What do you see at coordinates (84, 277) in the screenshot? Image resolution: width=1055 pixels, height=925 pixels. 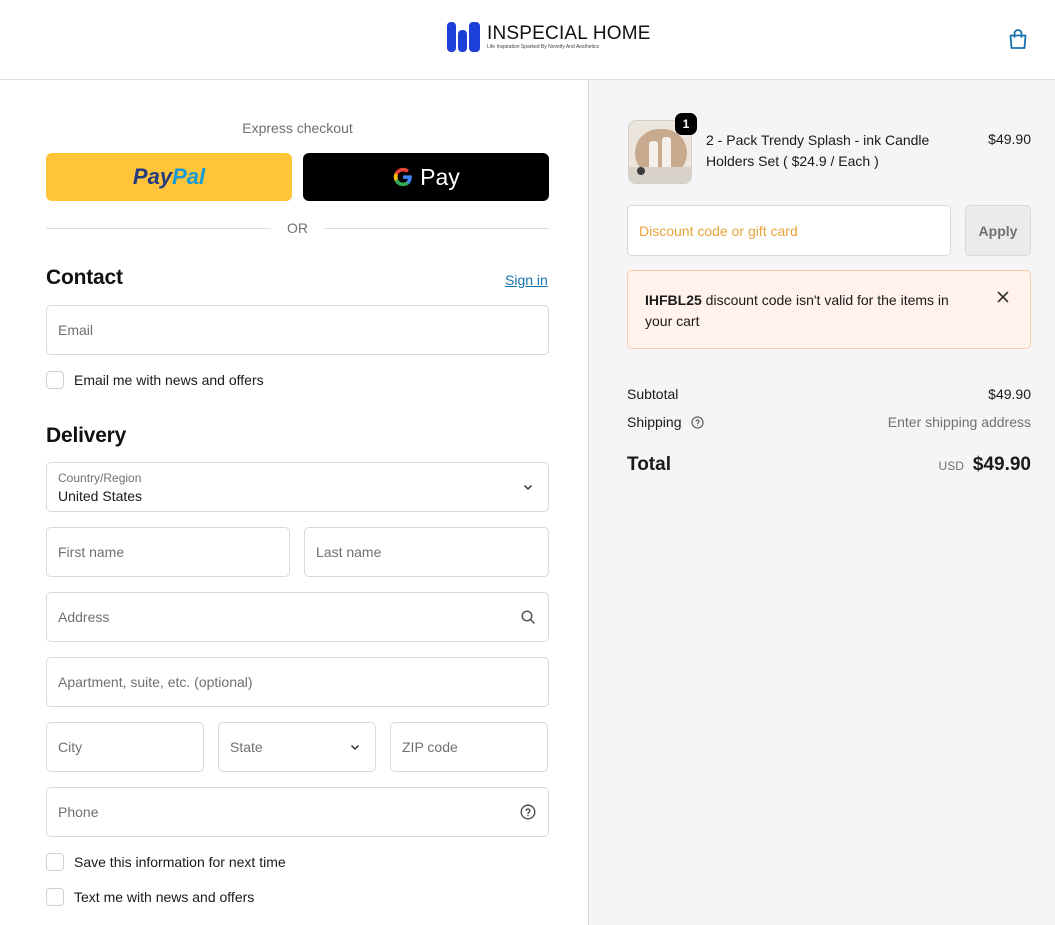 I see `contact-title: Contact` at bounding box center [84, 277].